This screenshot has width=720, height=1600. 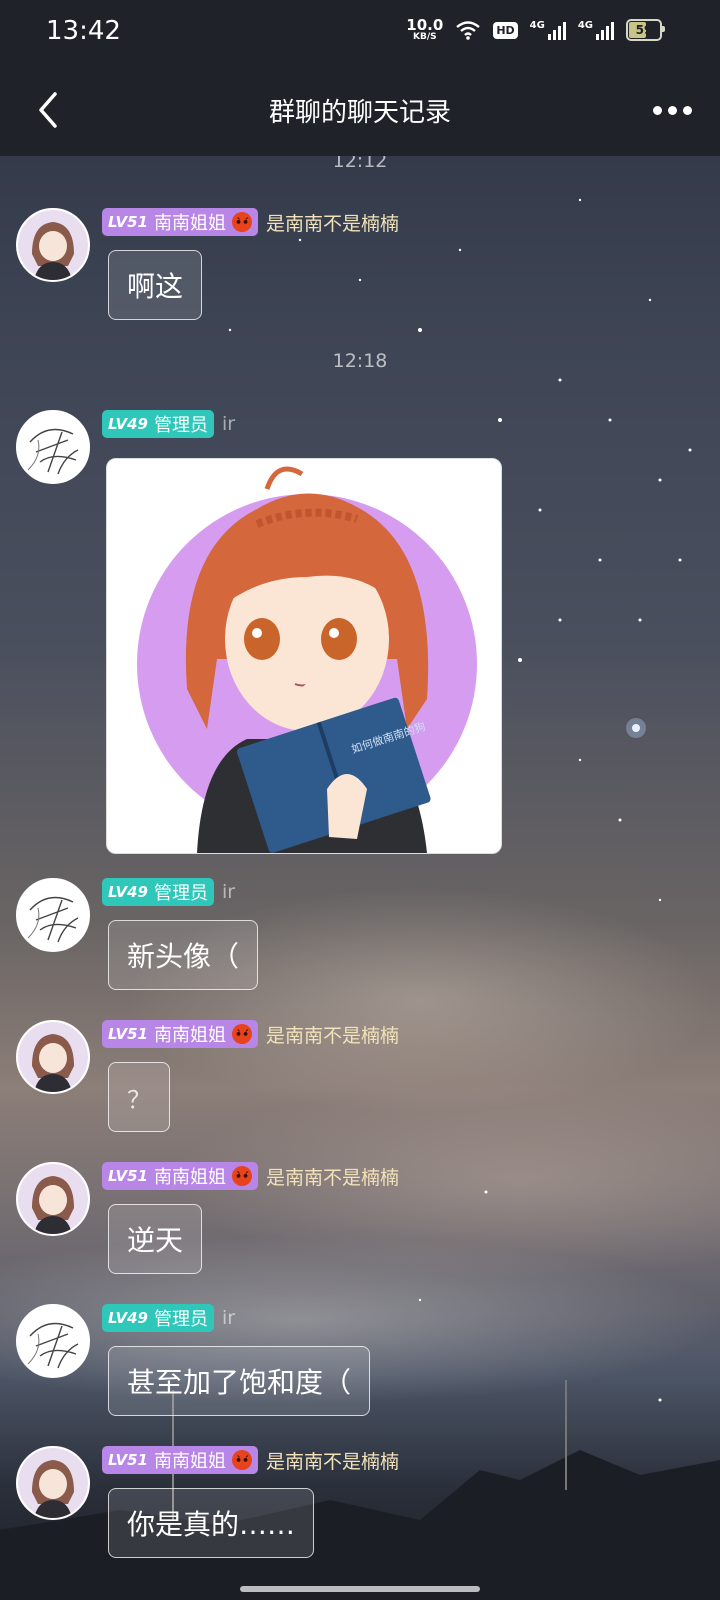 What do you see at coordinates (155, 285) in the screenshot?
I see `message-bubble: 啊这` at bounding box center [155, 285].